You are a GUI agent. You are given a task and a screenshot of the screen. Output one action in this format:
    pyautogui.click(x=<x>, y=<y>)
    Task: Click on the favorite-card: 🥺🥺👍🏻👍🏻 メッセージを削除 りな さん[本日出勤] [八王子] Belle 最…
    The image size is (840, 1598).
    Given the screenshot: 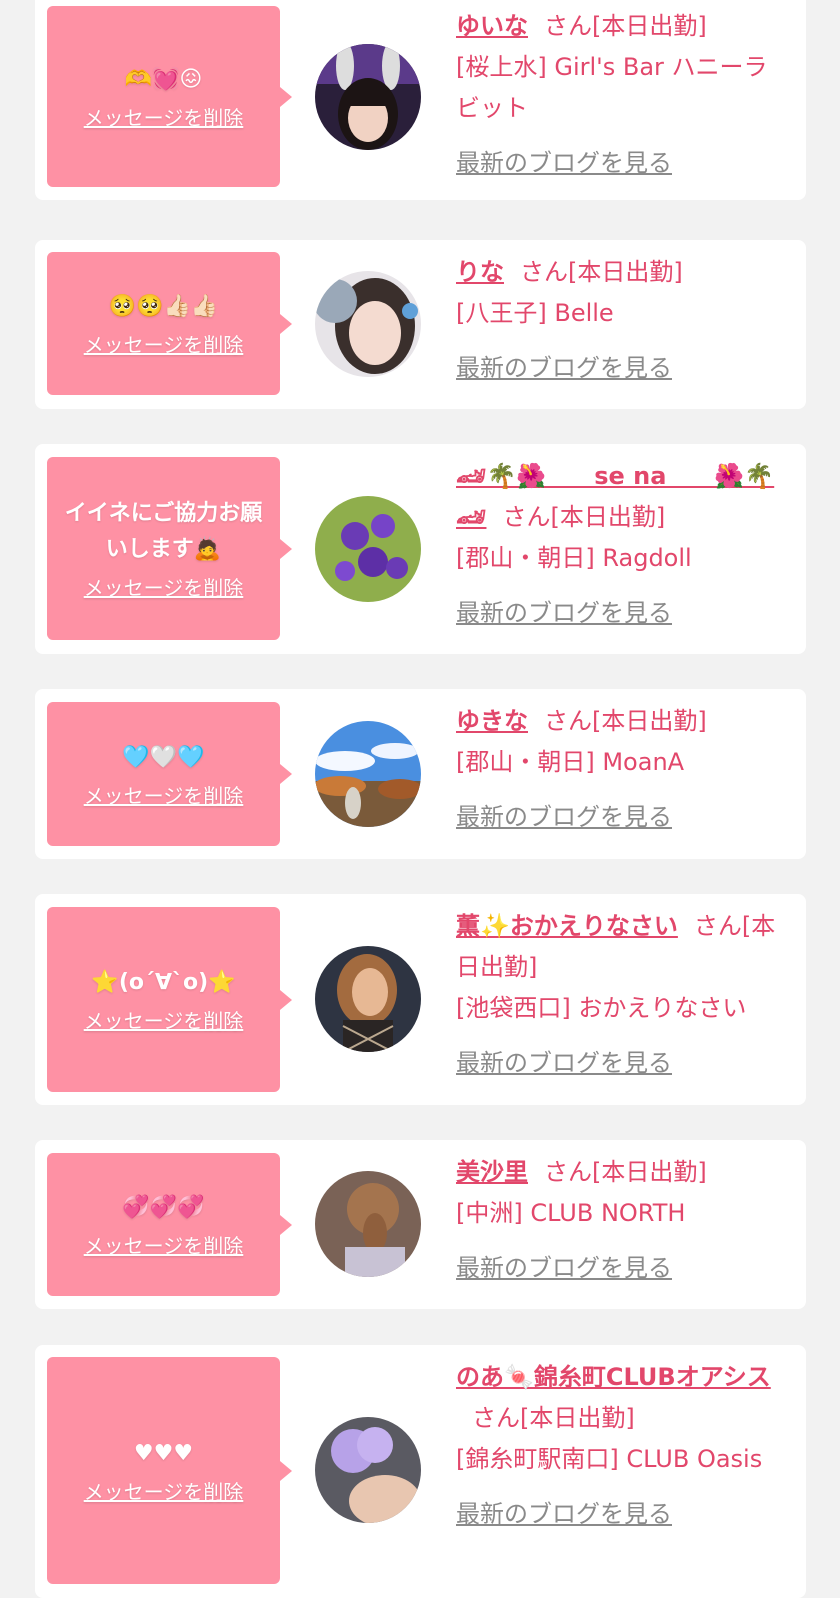 What is the action you would take?
    pyautogui.click(x=420, y=324)
    